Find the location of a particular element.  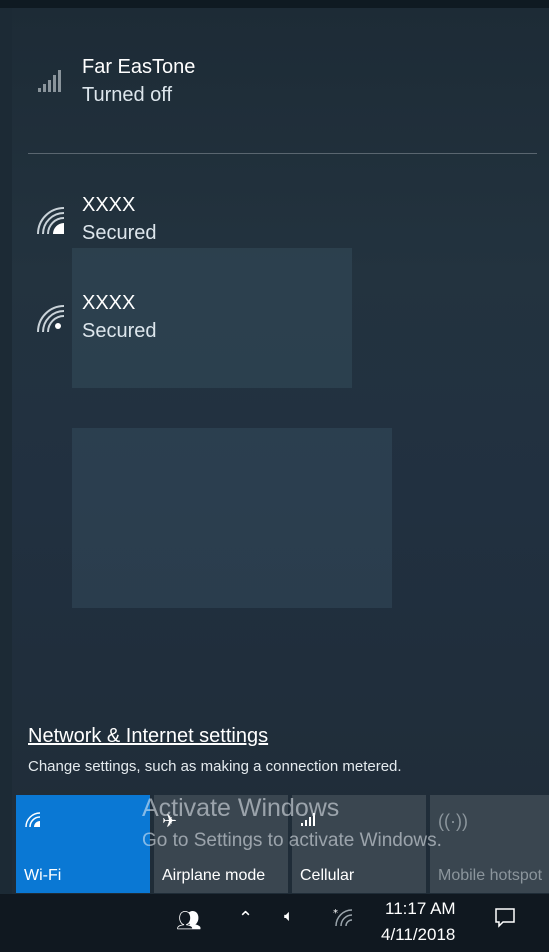

tile-label: Airplane mode is located at coordinates (214, 875).